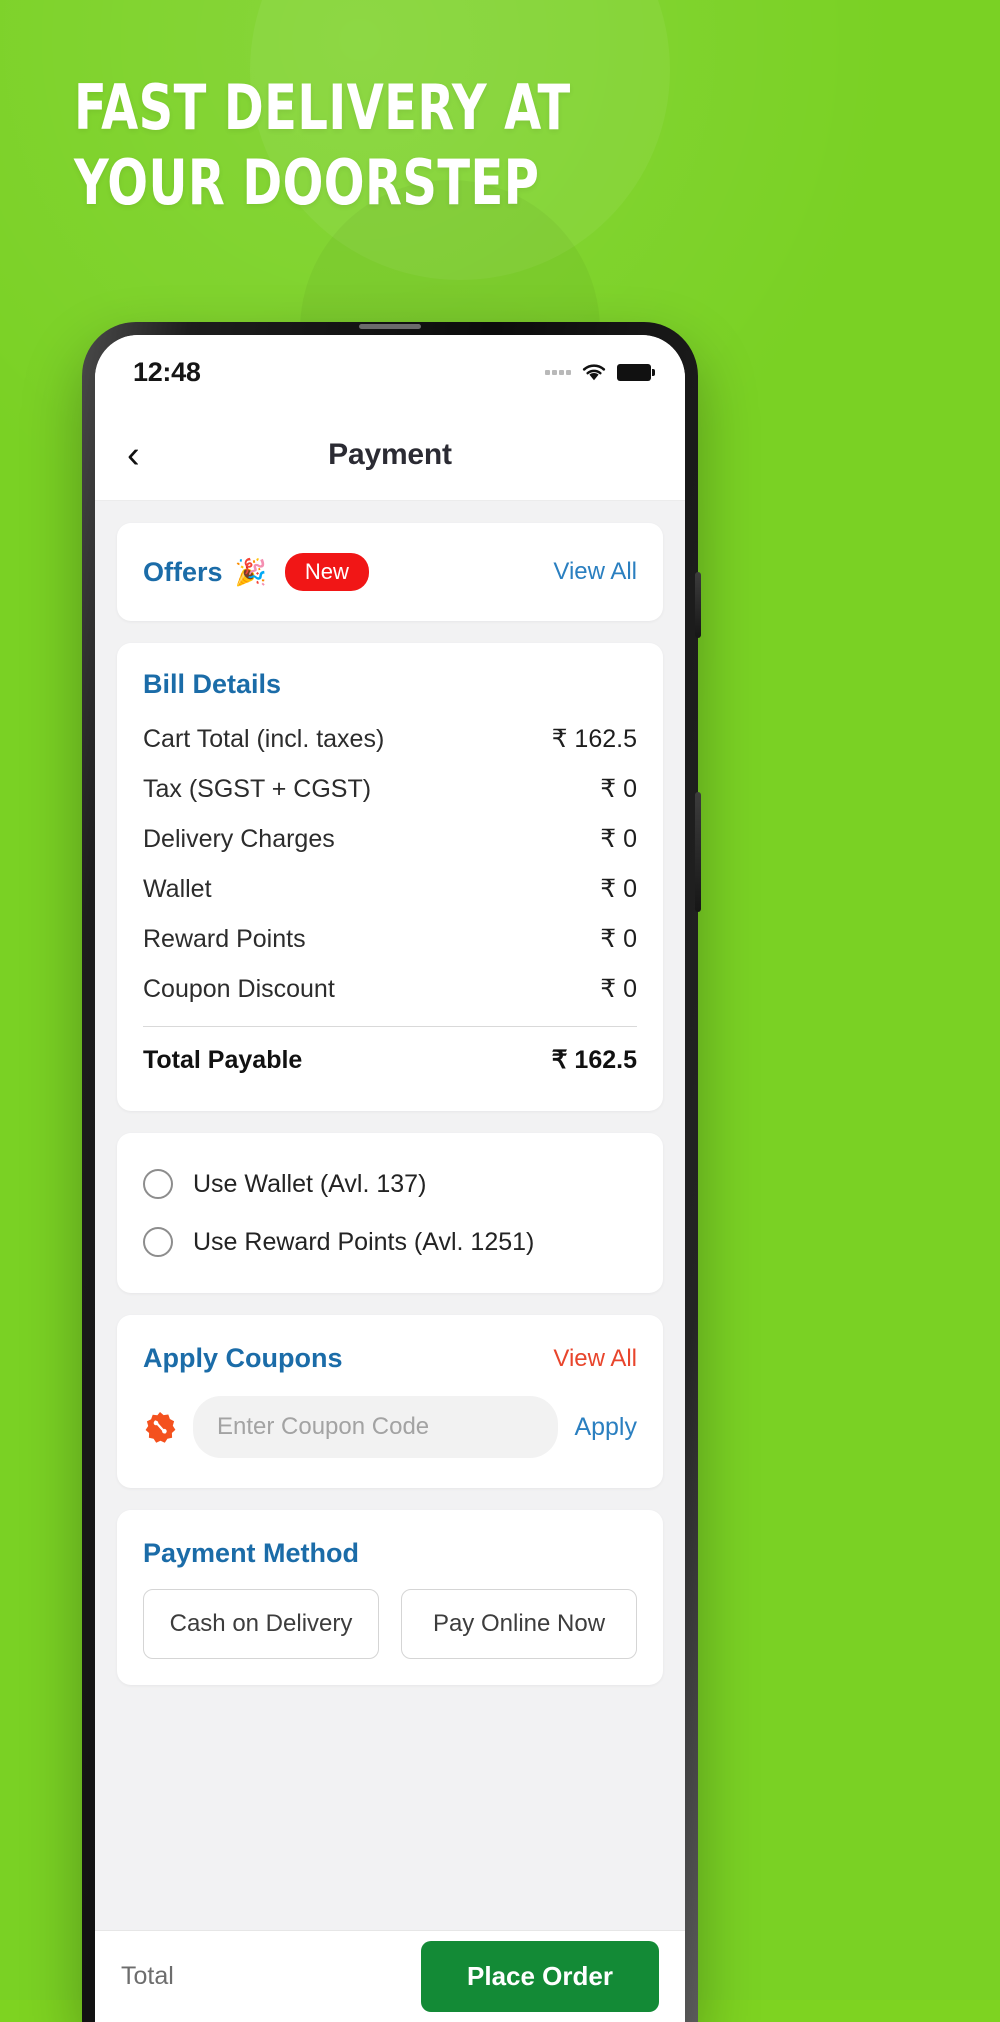 The height and width of the screenshot is (2022, 1000). I want to click on total-payable-label: Total Payable, so click(223, 1059).